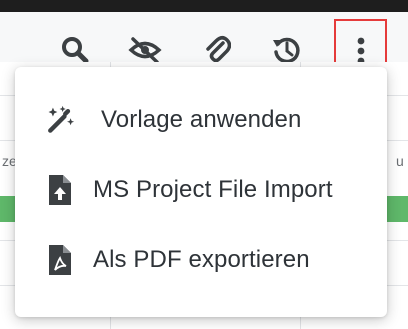 The image size is (408, 329). I want to click on file-upload-icon, so click(60, 190).